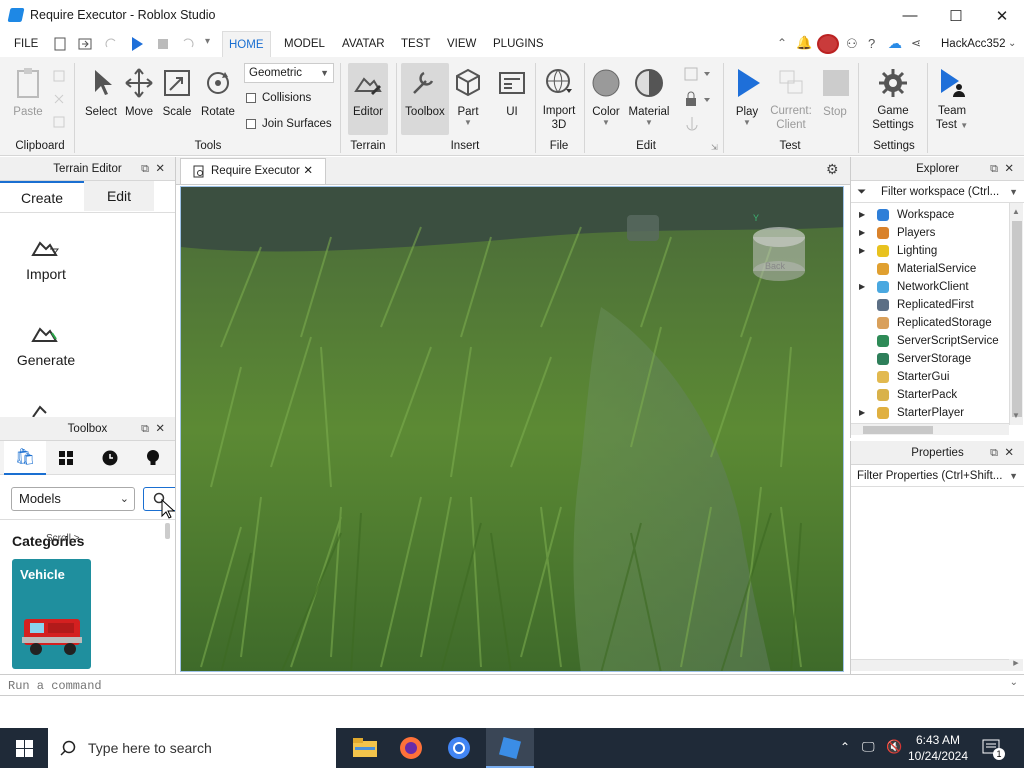  Describe the element at coordinates (937, 377) in the screenshot. I see `explorer-item: StarterGui` at that location.